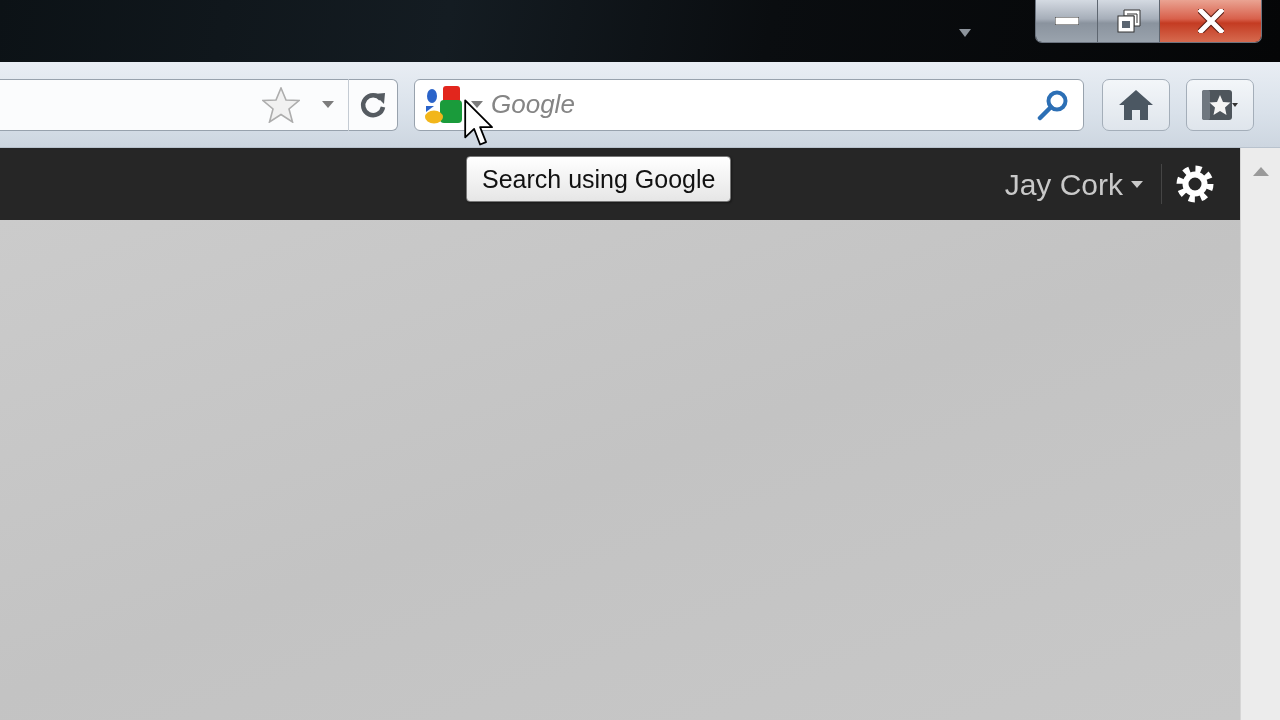 The image size is (1280, 720). I want to click on bookmarks-button, so click(1220, 104).